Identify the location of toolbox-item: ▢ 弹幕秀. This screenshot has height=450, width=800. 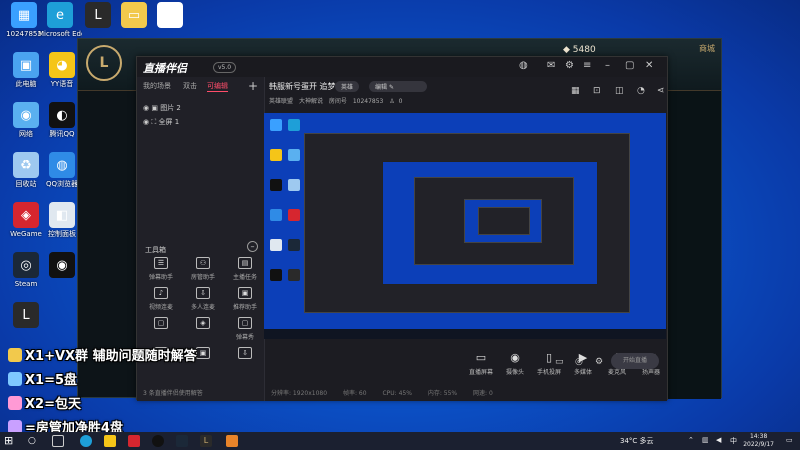
(245, 329).